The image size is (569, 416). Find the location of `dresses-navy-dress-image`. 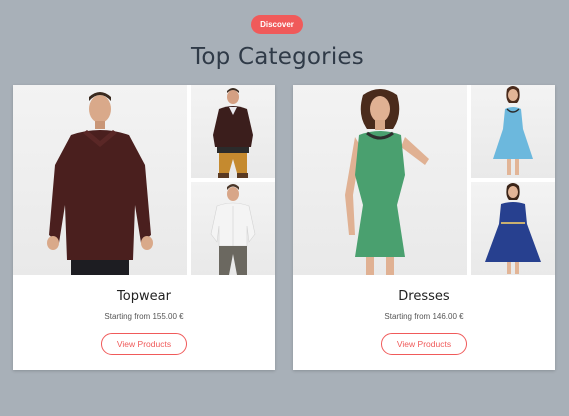

dresses-navy-dress-image is located at coordinates (513, 228).